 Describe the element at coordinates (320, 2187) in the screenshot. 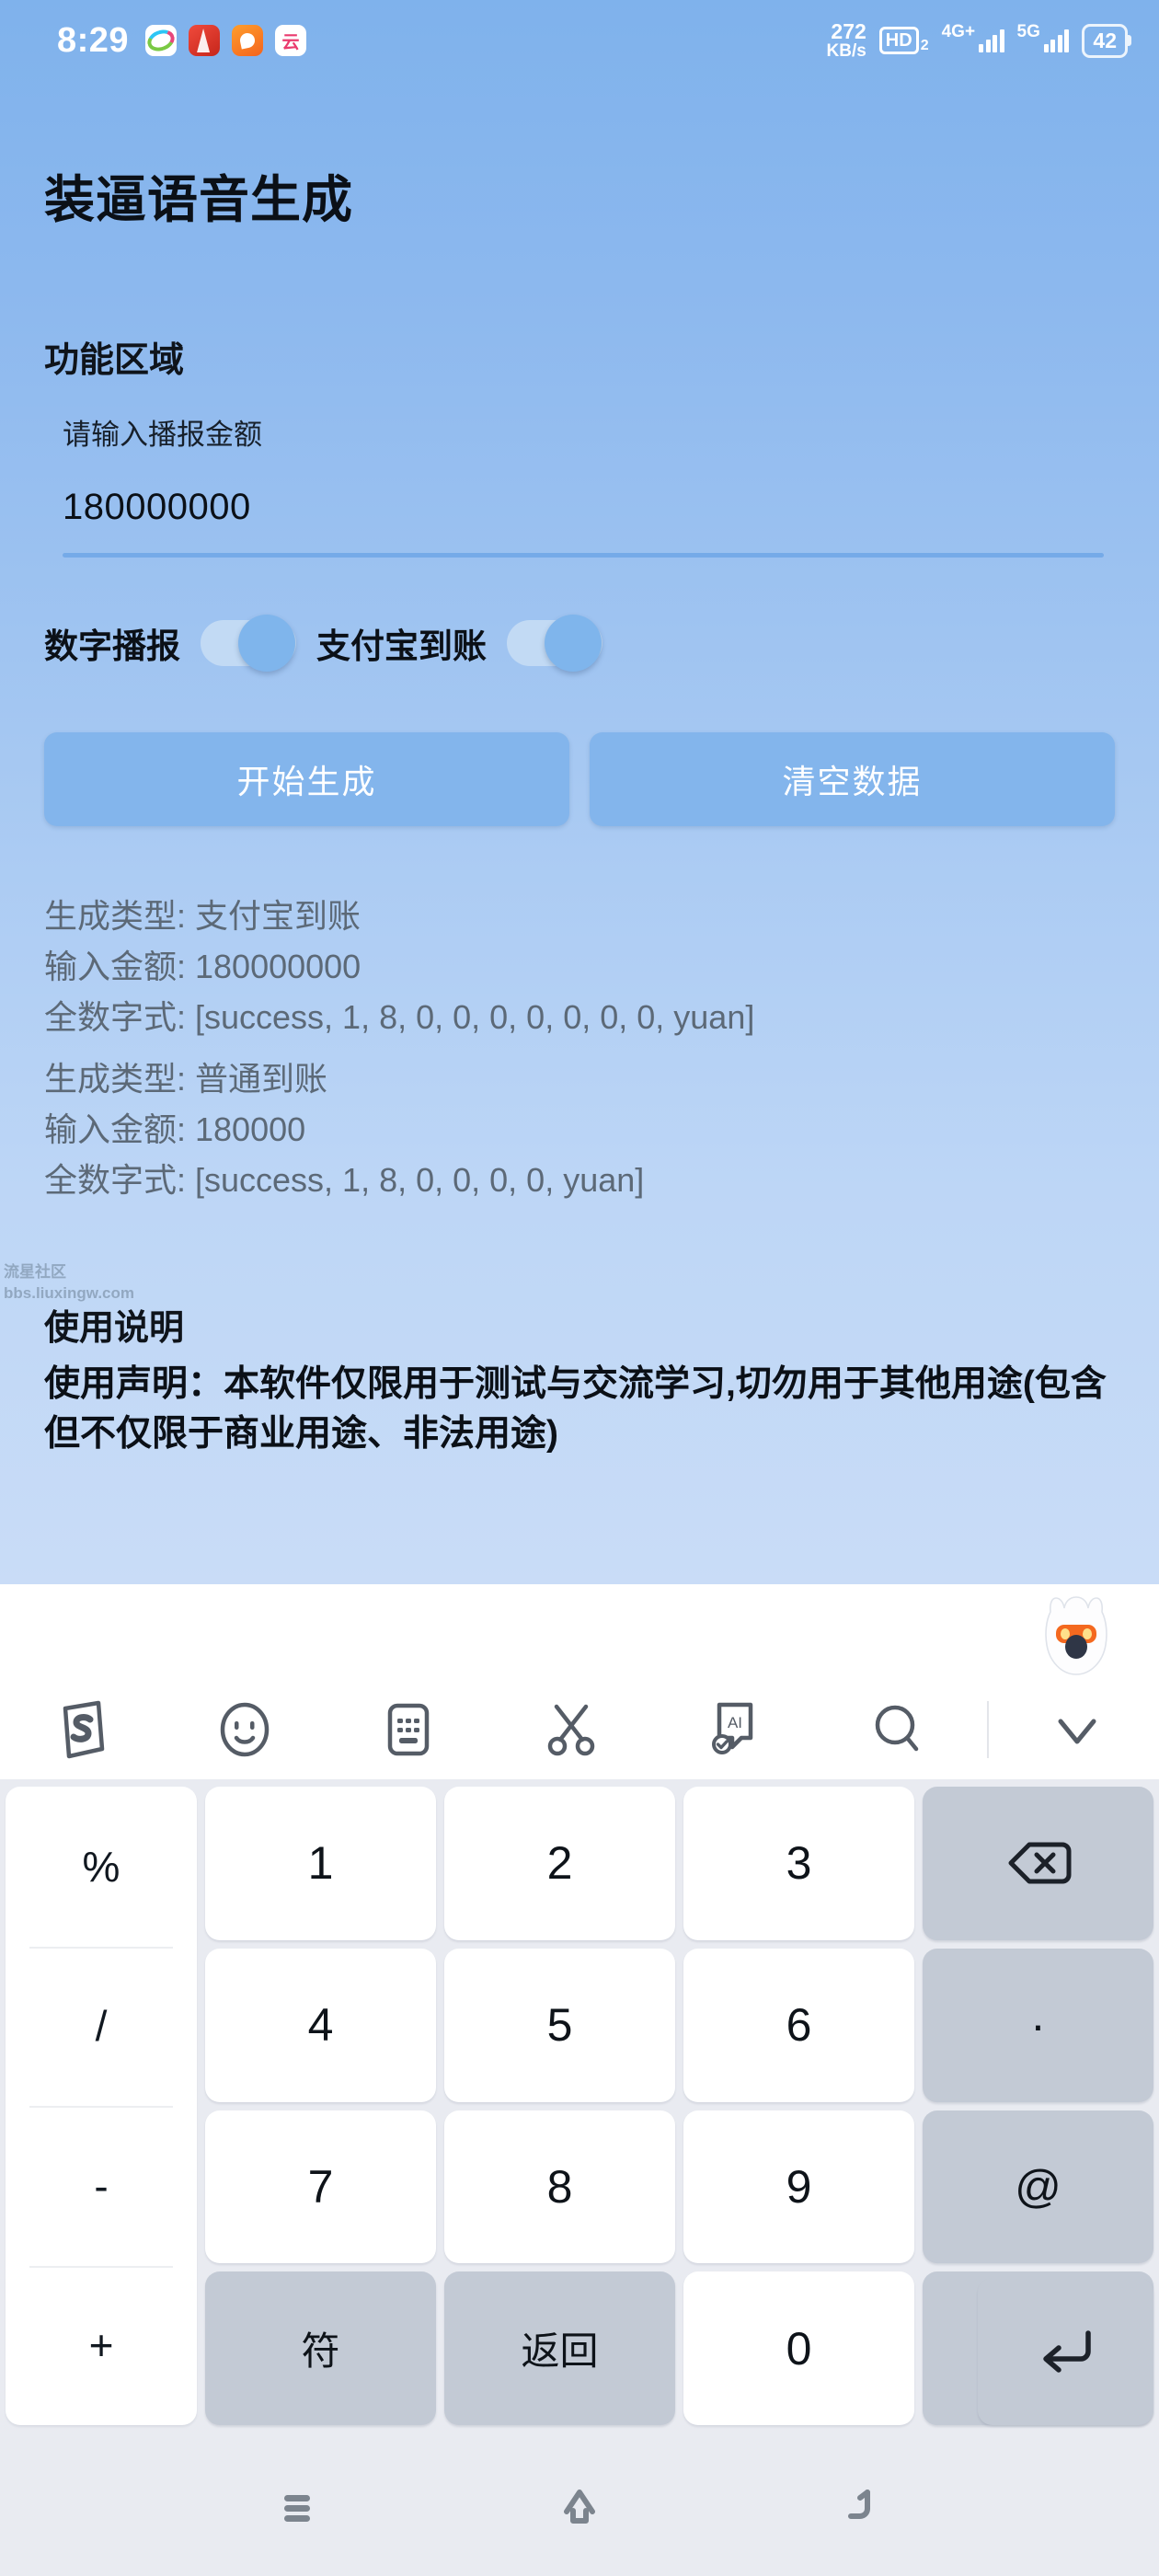

I see `key-7: 7` at that location.